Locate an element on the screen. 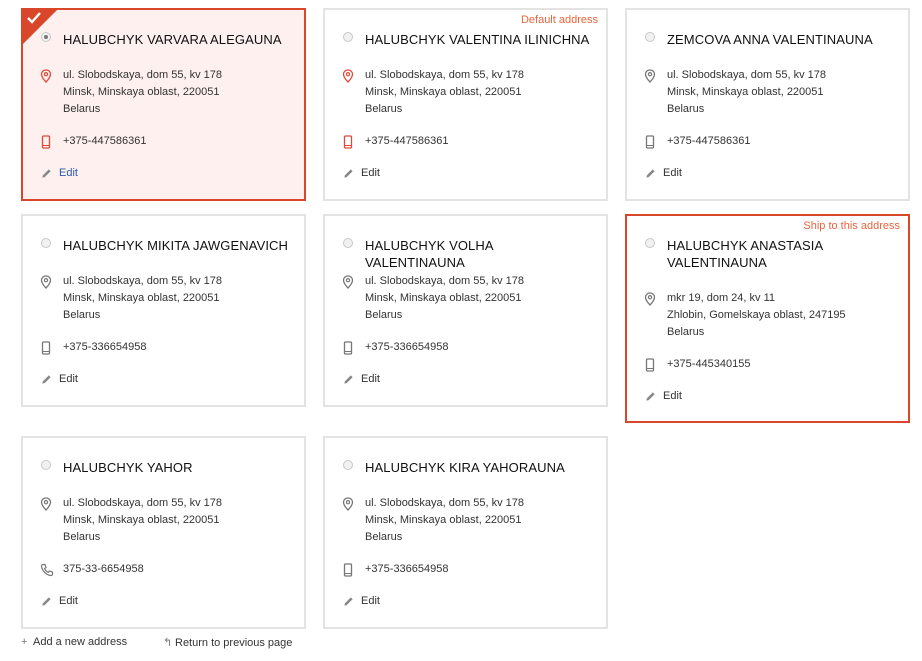 Image resolution: width=922 pixels, height=661 pixels. address-city: Zhlobin, Gomelskaya oblast, 247195 is located at coordinates (756, 315).